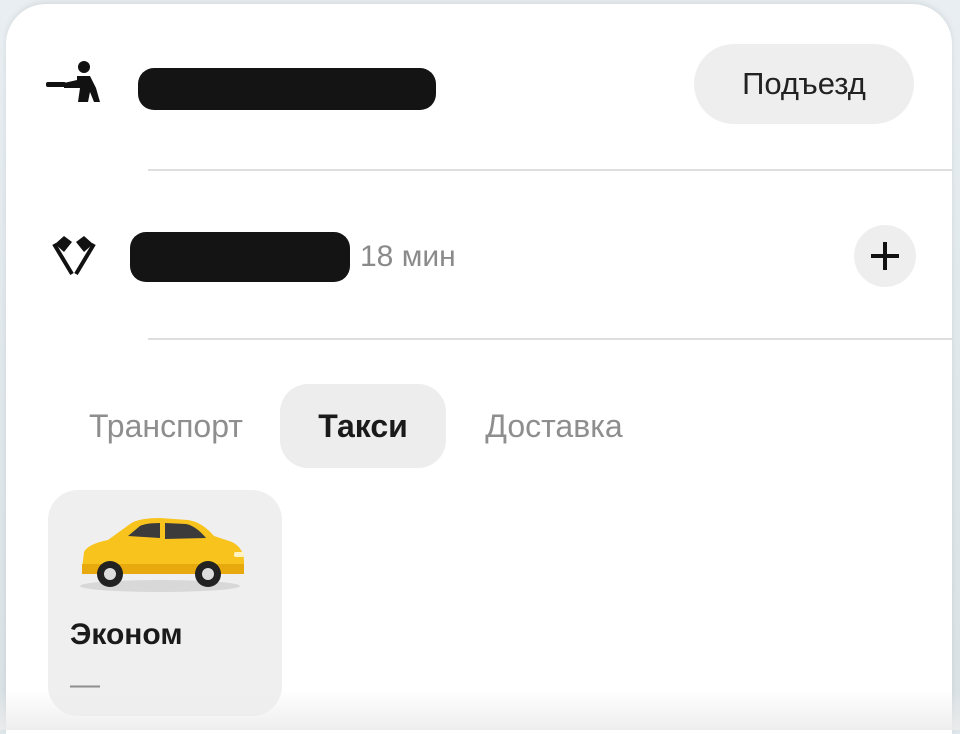  Describe the element at coordinates (363, 426) in the screenshot. I see `tab-taxi: Такси` at that location.